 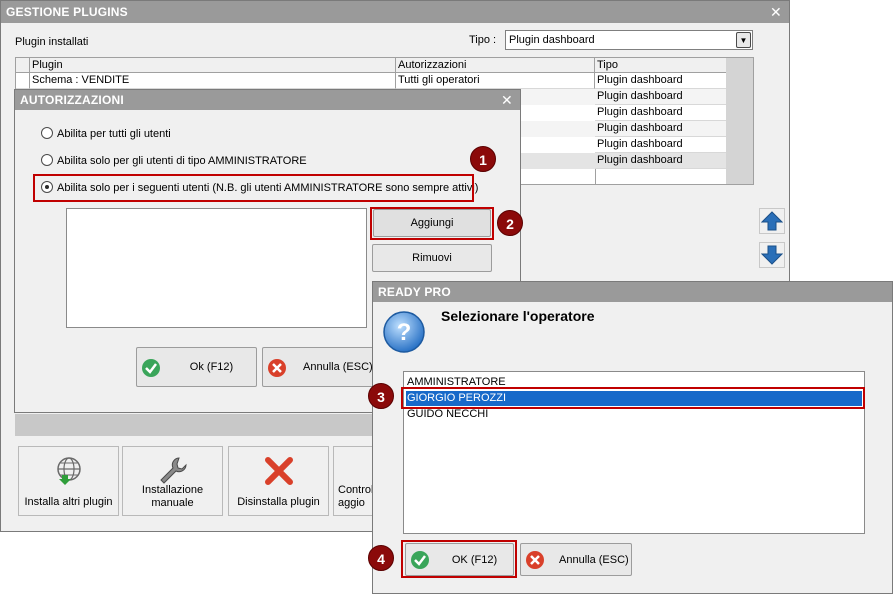 What do you see at coordinates (552, 40) in the screenshot?
I see `tipo-select-value: Plugin dashboard` at bounding box center [552, 40].